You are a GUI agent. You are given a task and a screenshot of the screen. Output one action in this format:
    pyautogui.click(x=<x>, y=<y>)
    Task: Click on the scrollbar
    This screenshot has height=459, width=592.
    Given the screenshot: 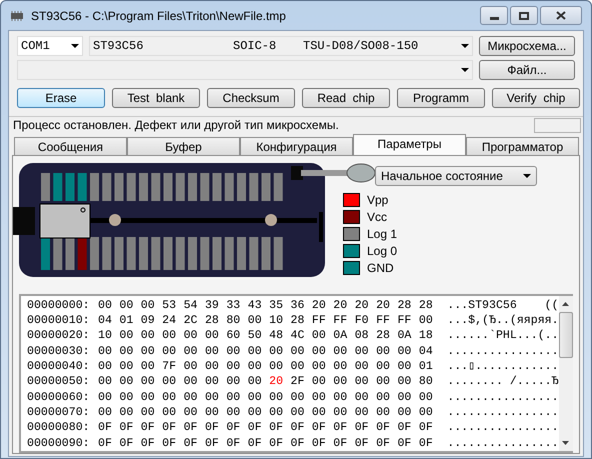 What is the action you would take?
    pyautogui.click(x=565, y=373)
    